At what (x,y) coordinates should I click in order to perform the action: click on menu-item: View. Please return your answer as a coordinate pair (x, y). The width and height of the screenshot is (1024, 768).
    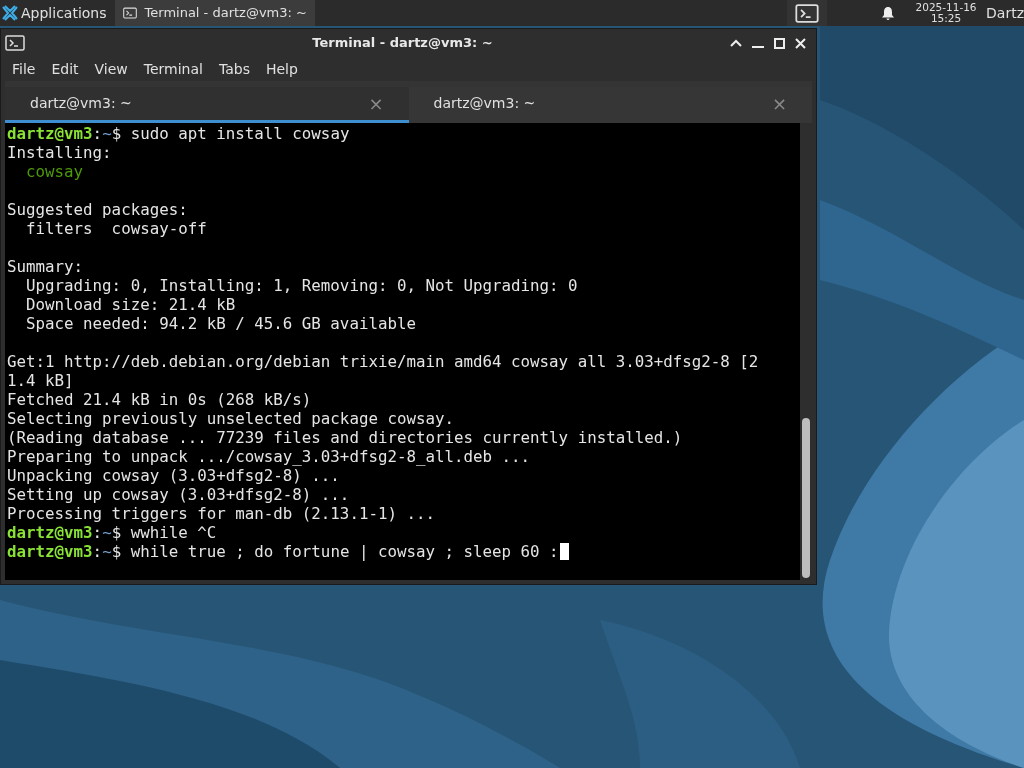
    Looking at the image, I should click on (111, 69).